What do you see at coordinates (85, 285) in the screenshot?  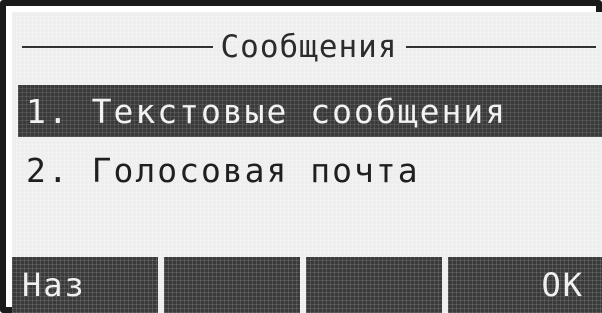 I see `back-softkey: Наз` at bounding box center [85, 285].